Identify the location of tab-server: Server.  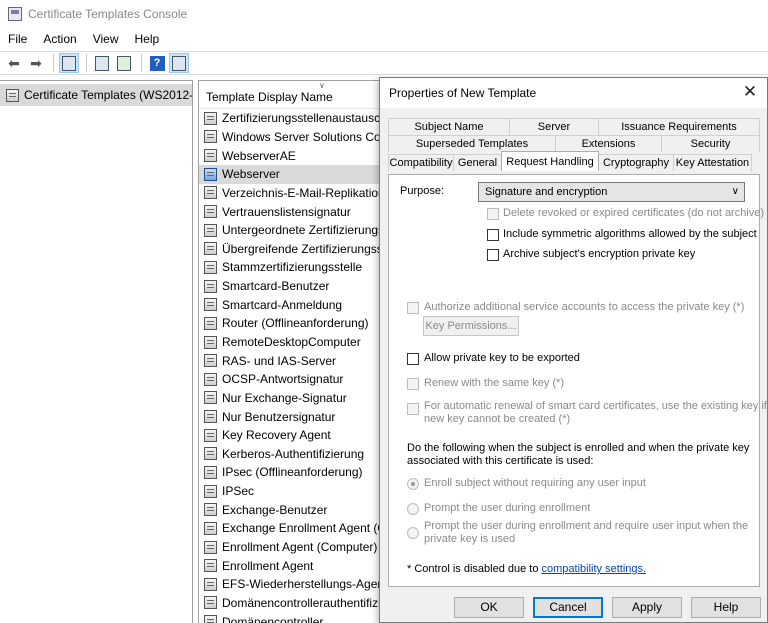
(554, 126).